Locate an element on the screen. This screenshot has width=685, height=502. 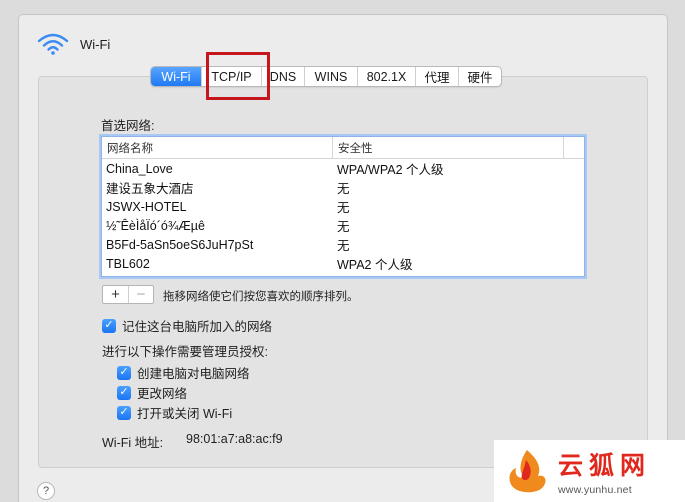
watermark: 云狐网 www.yunhu.net is located at coordinates (589, 471).